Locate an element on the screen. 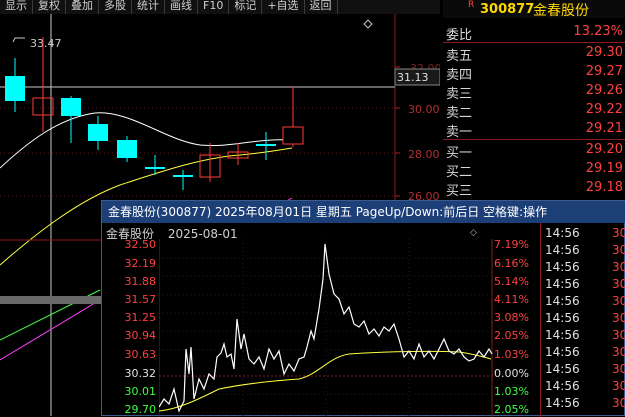 The height and width of the screenshot is (417, 625). toolbar-overlay-button: 叠加 is located at coordinates (82, 7).